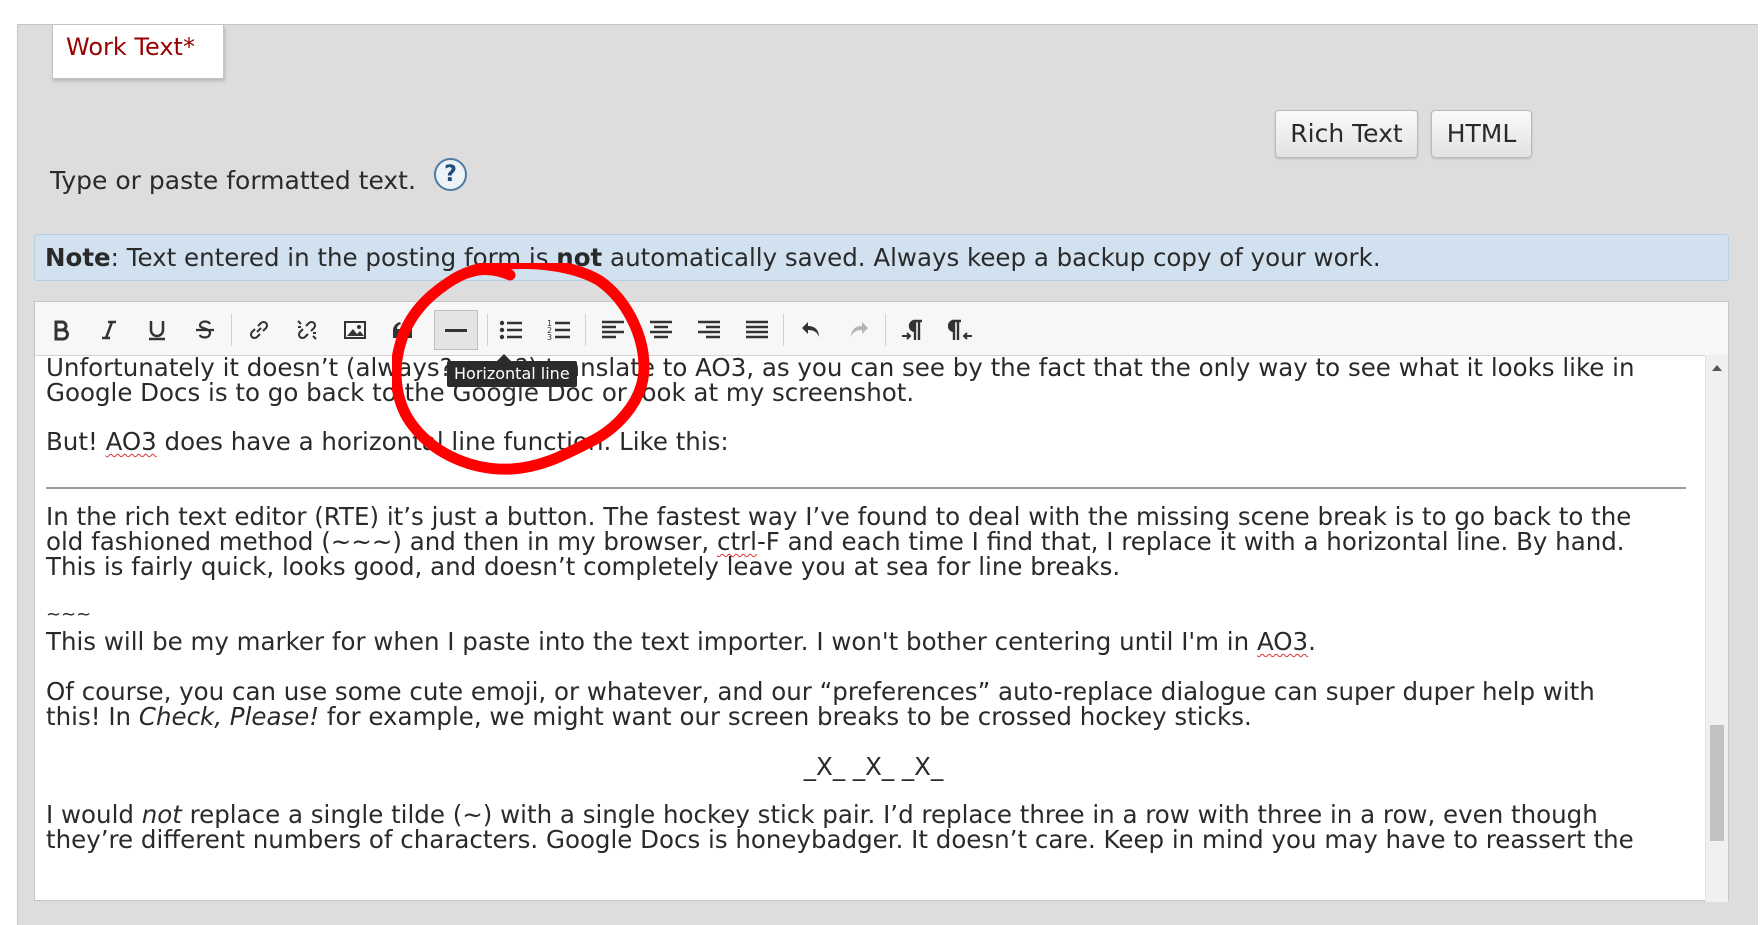 The width and height of the screenshot is (1763, 925). What do you see at coordinates (450, 174) in the screenshot?
I see `help-icon: ?` at bounding box center [450, 174].